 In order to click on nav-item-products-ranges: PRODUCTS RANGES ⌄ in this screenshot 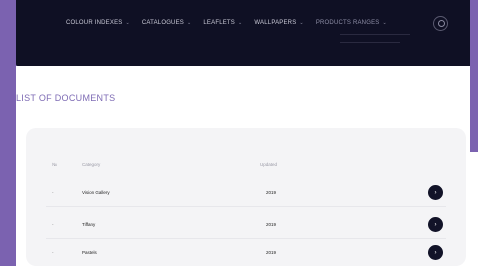, I will do `click(351, 23)`.